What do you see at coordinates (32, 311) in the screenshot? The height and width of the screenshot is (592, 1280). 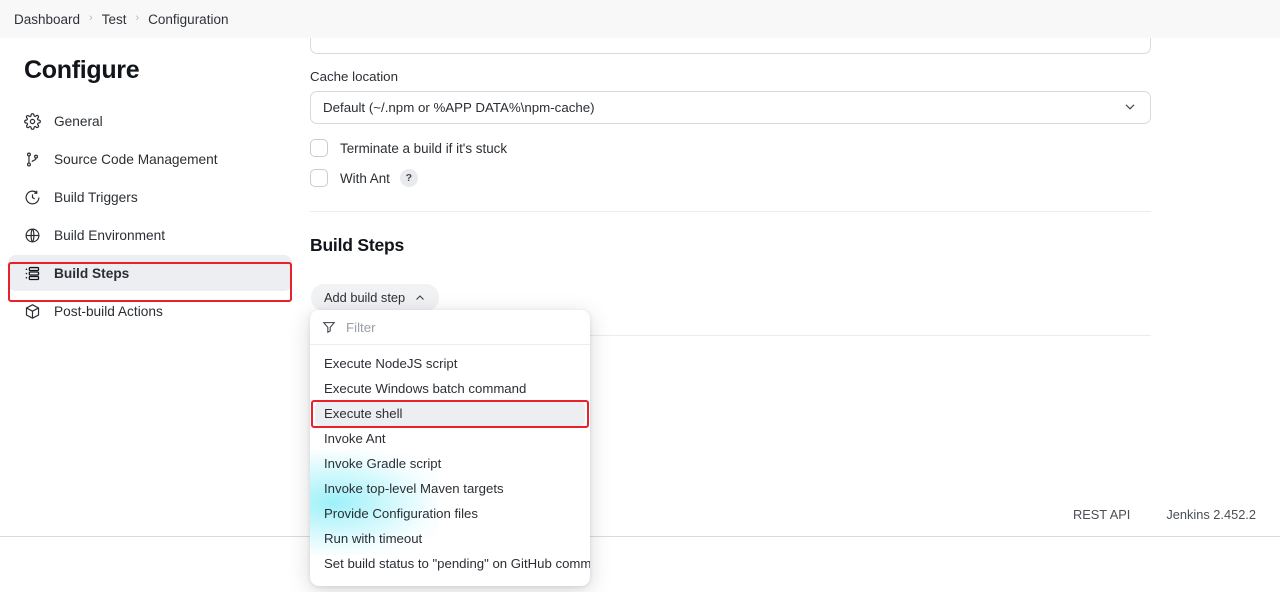 I see `package-icon` at bounding box center [32, 311].